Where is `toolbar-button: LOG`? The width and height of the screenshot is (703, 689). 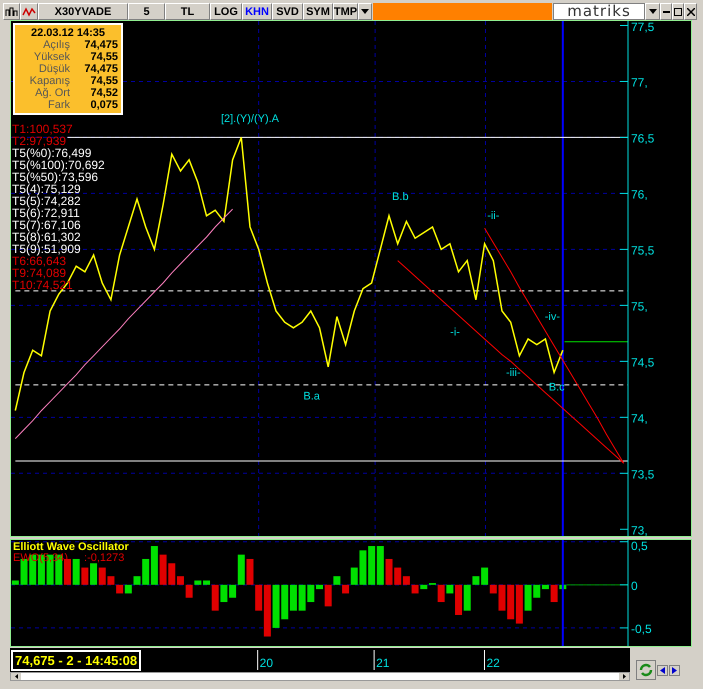 toolbar-button: LOG is located at coordinates (226, 11).